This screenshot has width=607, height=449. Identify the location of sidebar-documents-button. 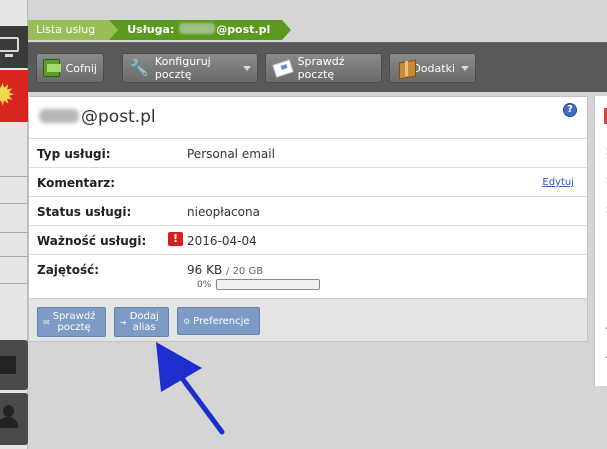
(14, 365).